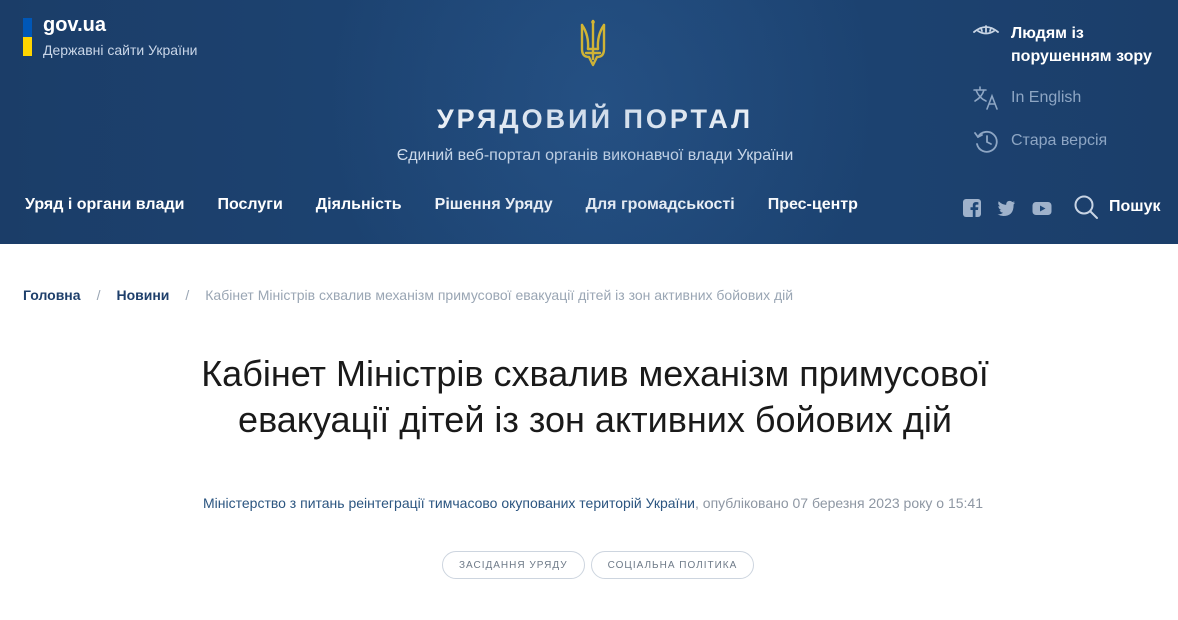 The width and height of the screenshot is (1178, 620). What do you see at coordinates (494, 205) in the screenshot?
I see `nav-item-decisions: Рішення Уряду` at bounding box center [494, 205].